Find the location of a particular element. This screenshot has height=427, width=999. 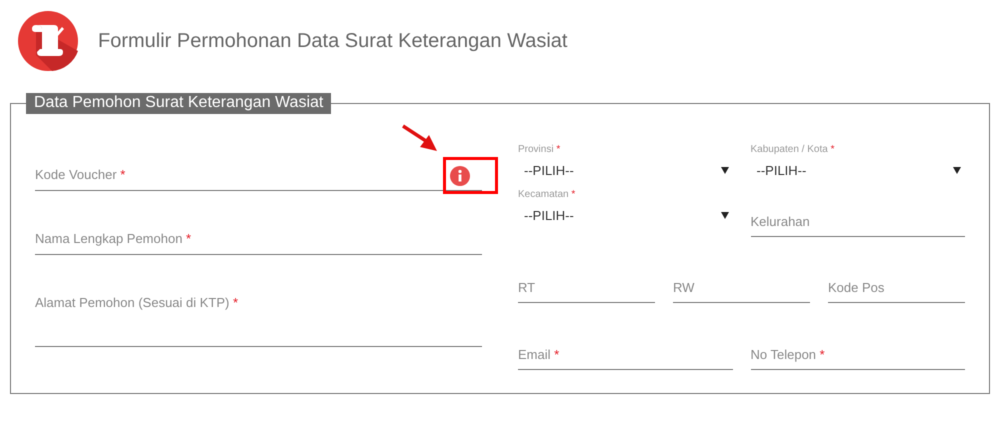

field-label: Provinsi * is located at coordinates (540, 150).